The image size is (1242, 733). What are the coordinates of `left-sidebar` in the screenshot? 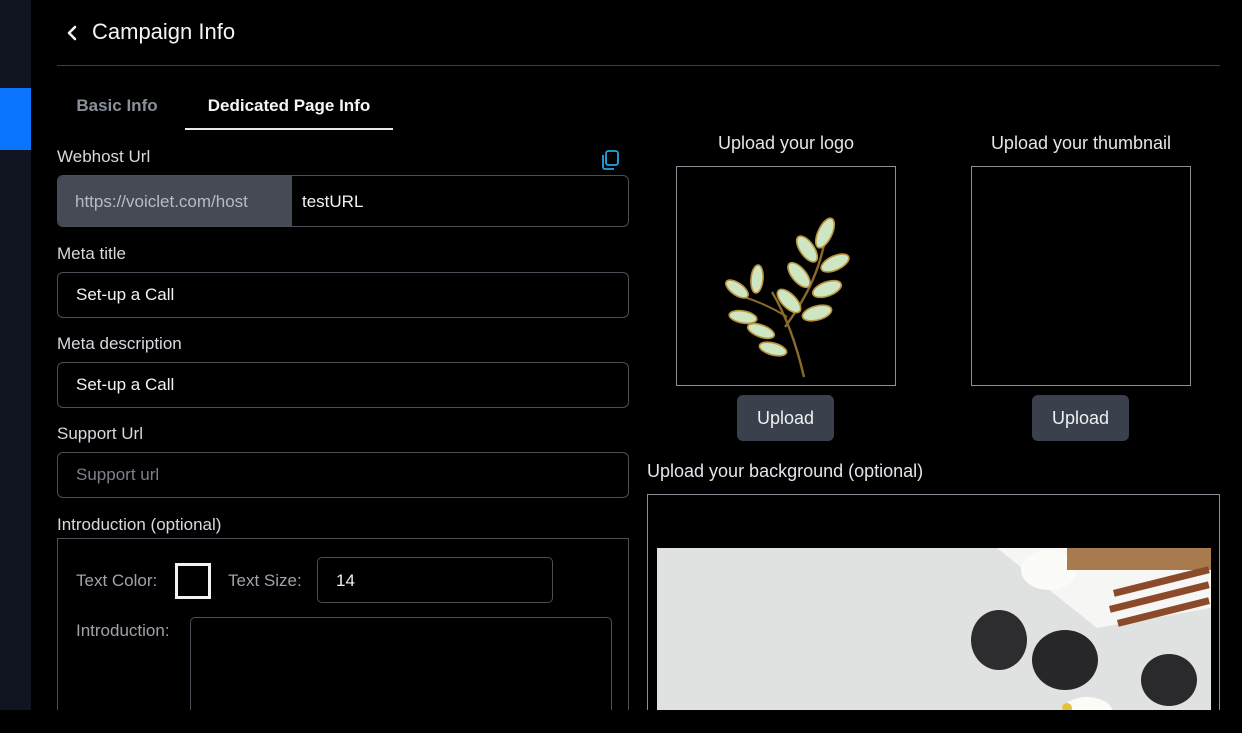 It's located at (15, 355).